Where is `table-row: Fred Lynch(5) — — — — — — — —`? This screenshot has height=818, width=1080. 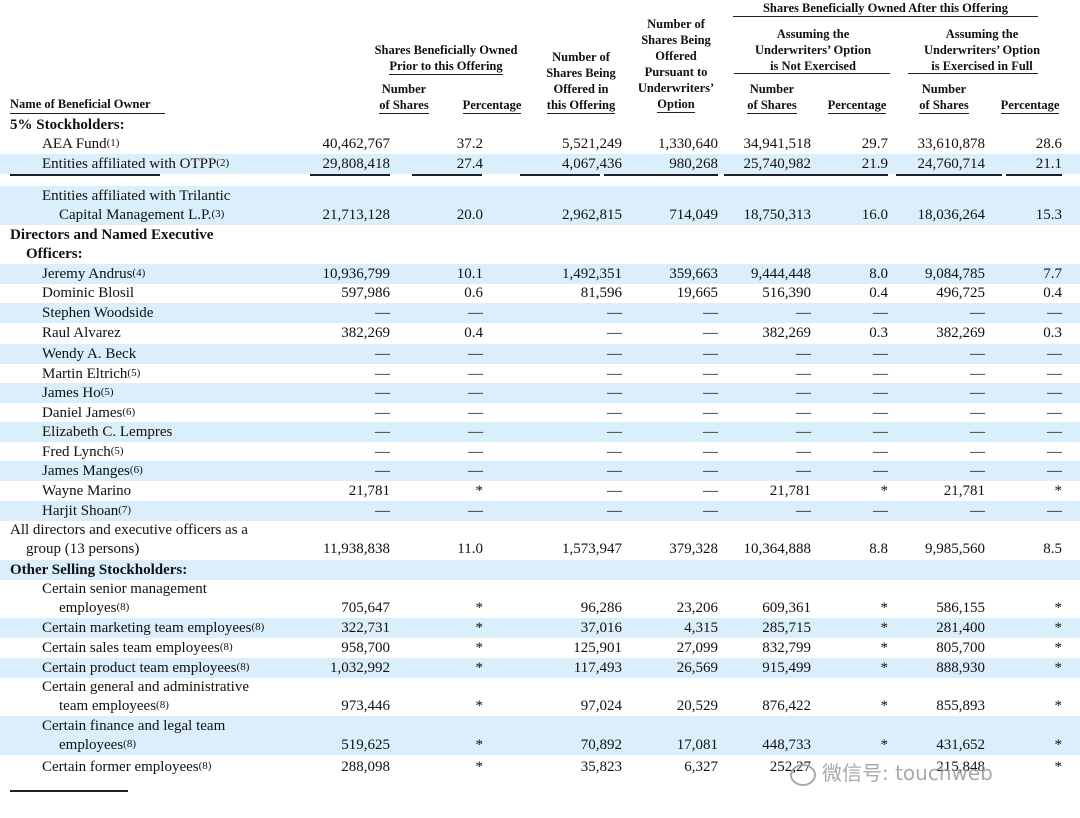
table-row: Fred Lynch(5) — — — — — — — — is located at coordinates (540, 452).